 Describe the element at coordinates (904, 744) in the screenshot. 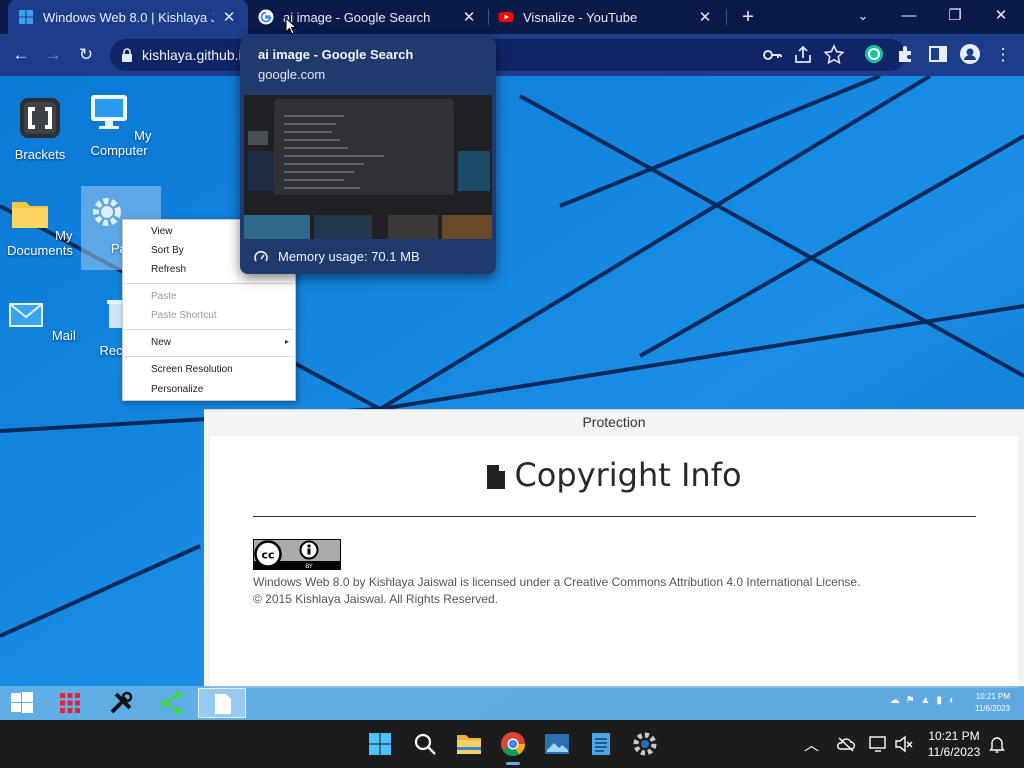

I see `volume-muted-icon` at that location.